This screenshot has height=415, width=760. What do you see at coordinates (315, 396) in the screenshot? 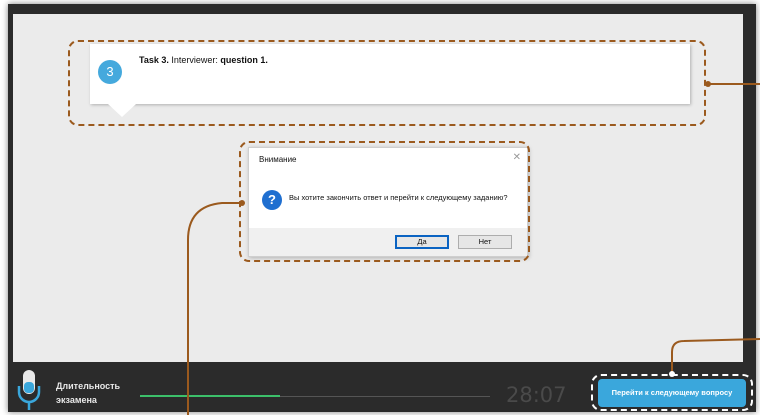
I see `exam-progress-bar` at bounding box center [315, 396].